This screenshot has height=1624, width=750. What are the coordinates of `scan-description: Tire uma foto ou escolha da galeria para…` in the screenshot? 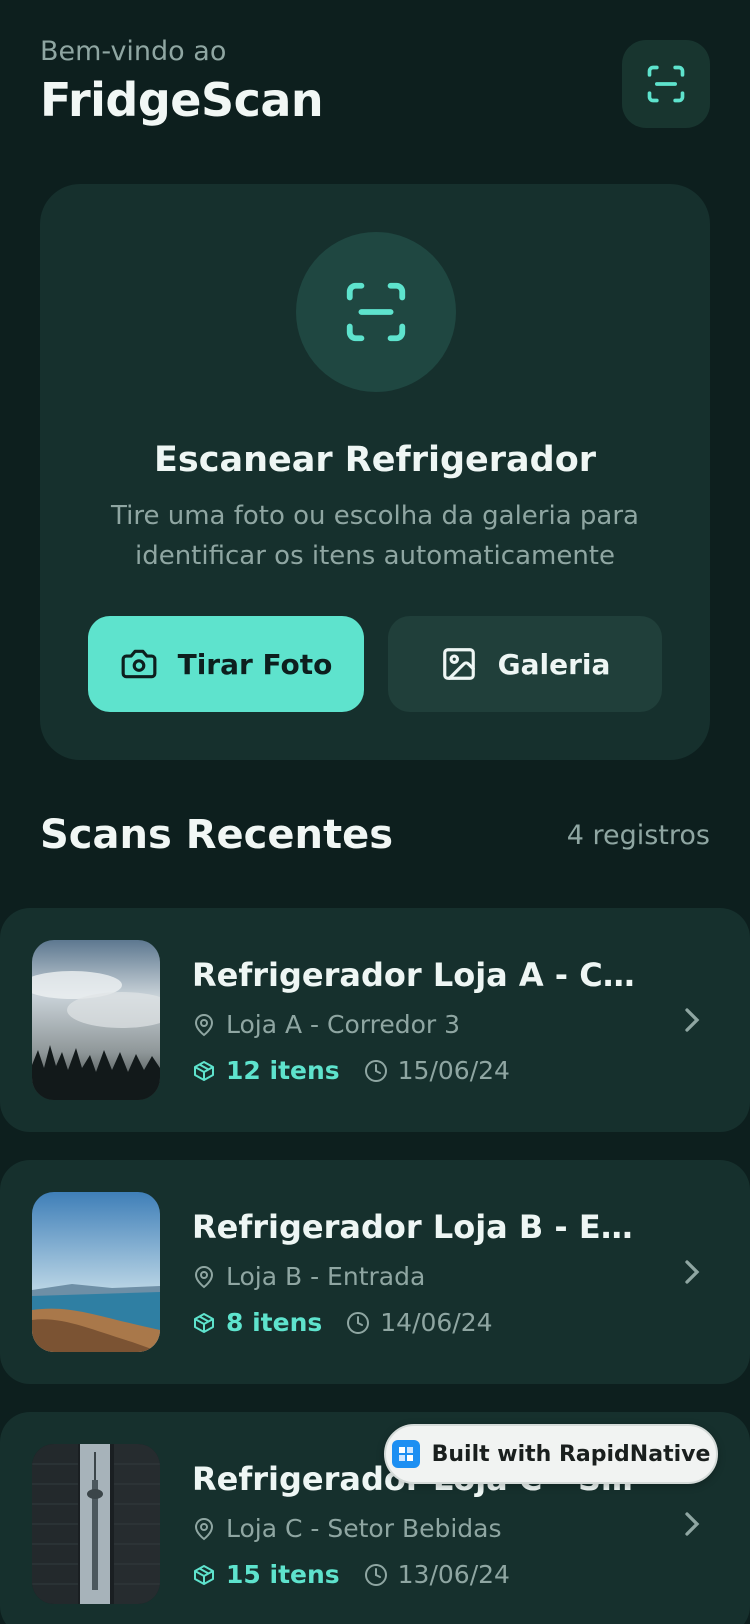 It's located at (375, 536).